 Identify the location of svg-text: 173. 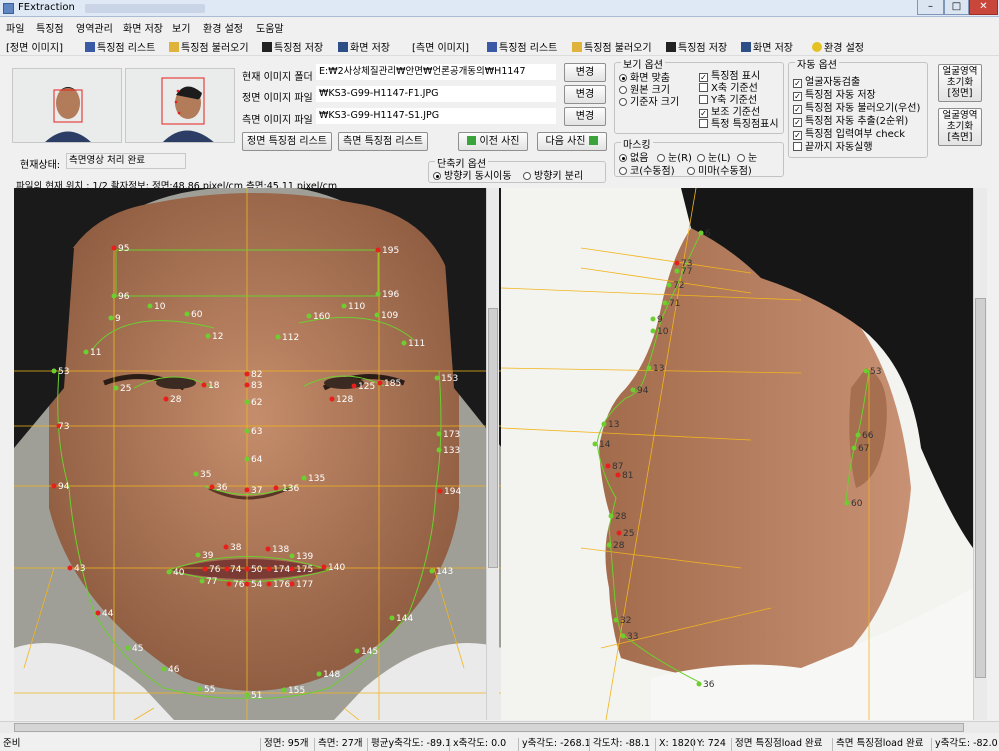
(451, 435).